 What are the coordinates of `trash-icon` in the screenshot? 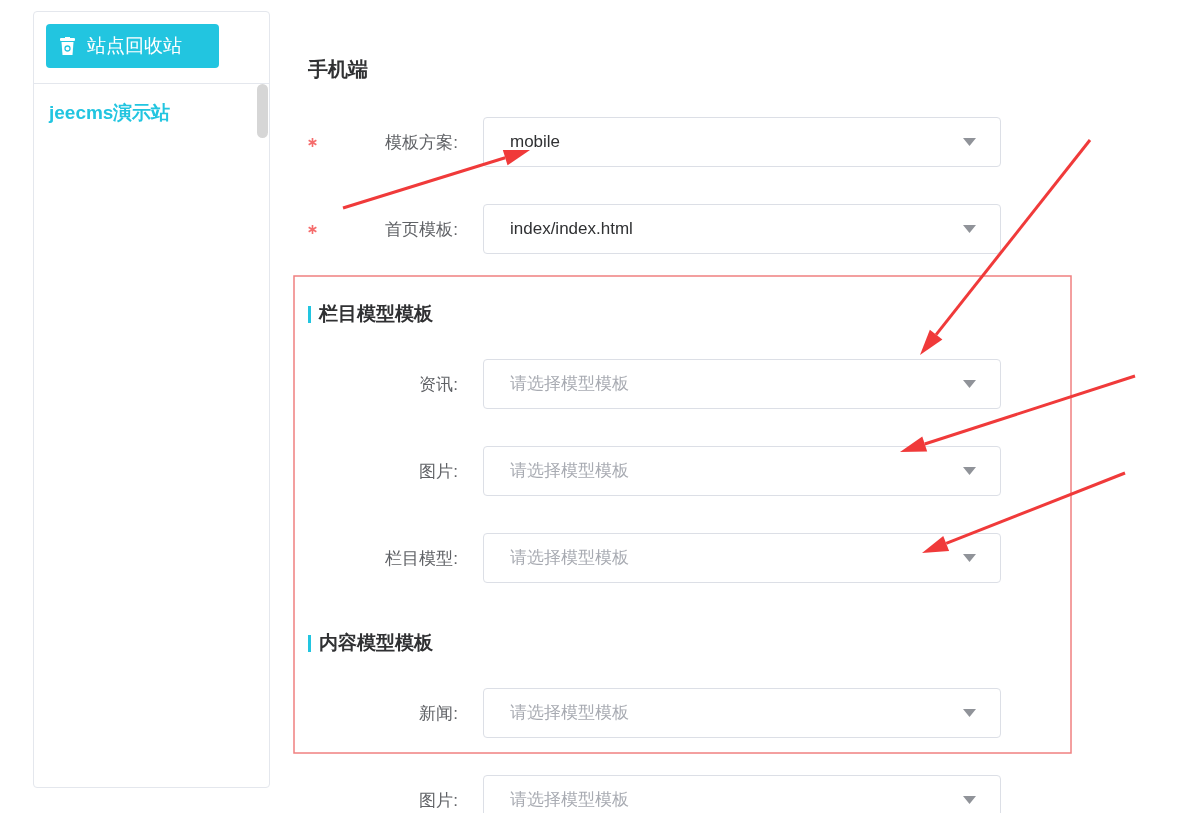 It's located at (67, 46).